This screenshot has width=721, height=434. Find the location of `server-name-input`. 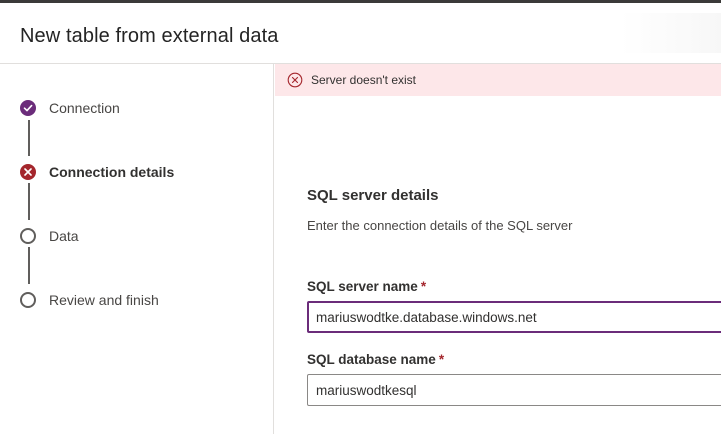

server-name-input is located at coordinates (514, 317).